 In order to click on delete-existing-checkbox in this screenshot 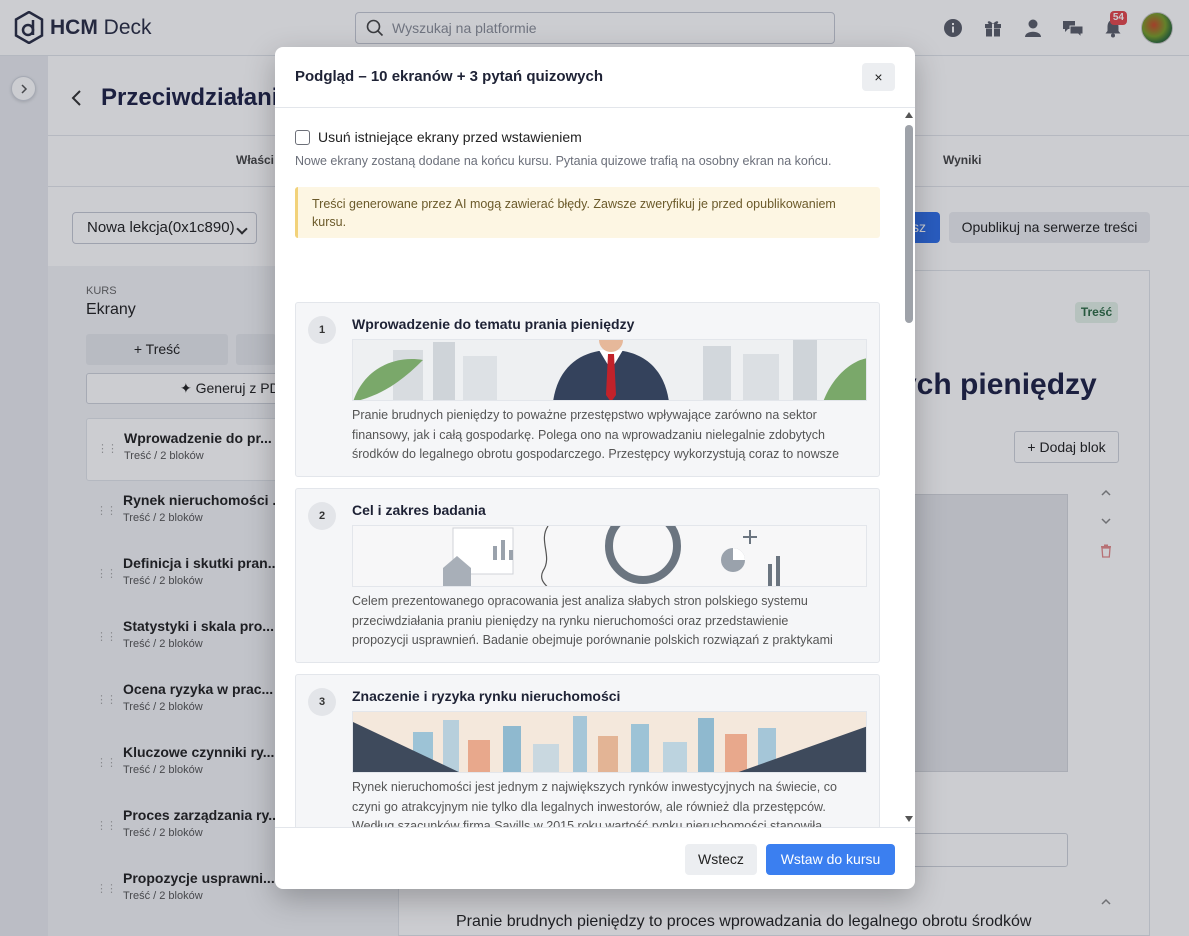, I will do `click(302, 137)`.